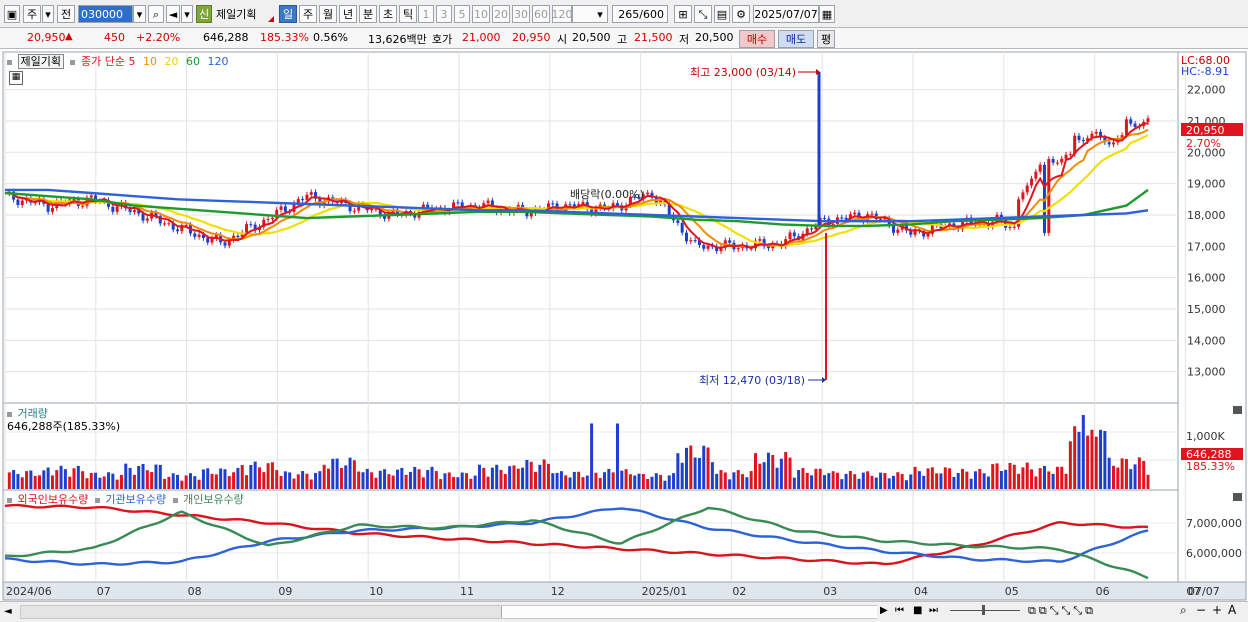 Image resolution: width=1248 pixels, height=622 pixels. I want to click on interval-button-1: 3, so click(444, 14).